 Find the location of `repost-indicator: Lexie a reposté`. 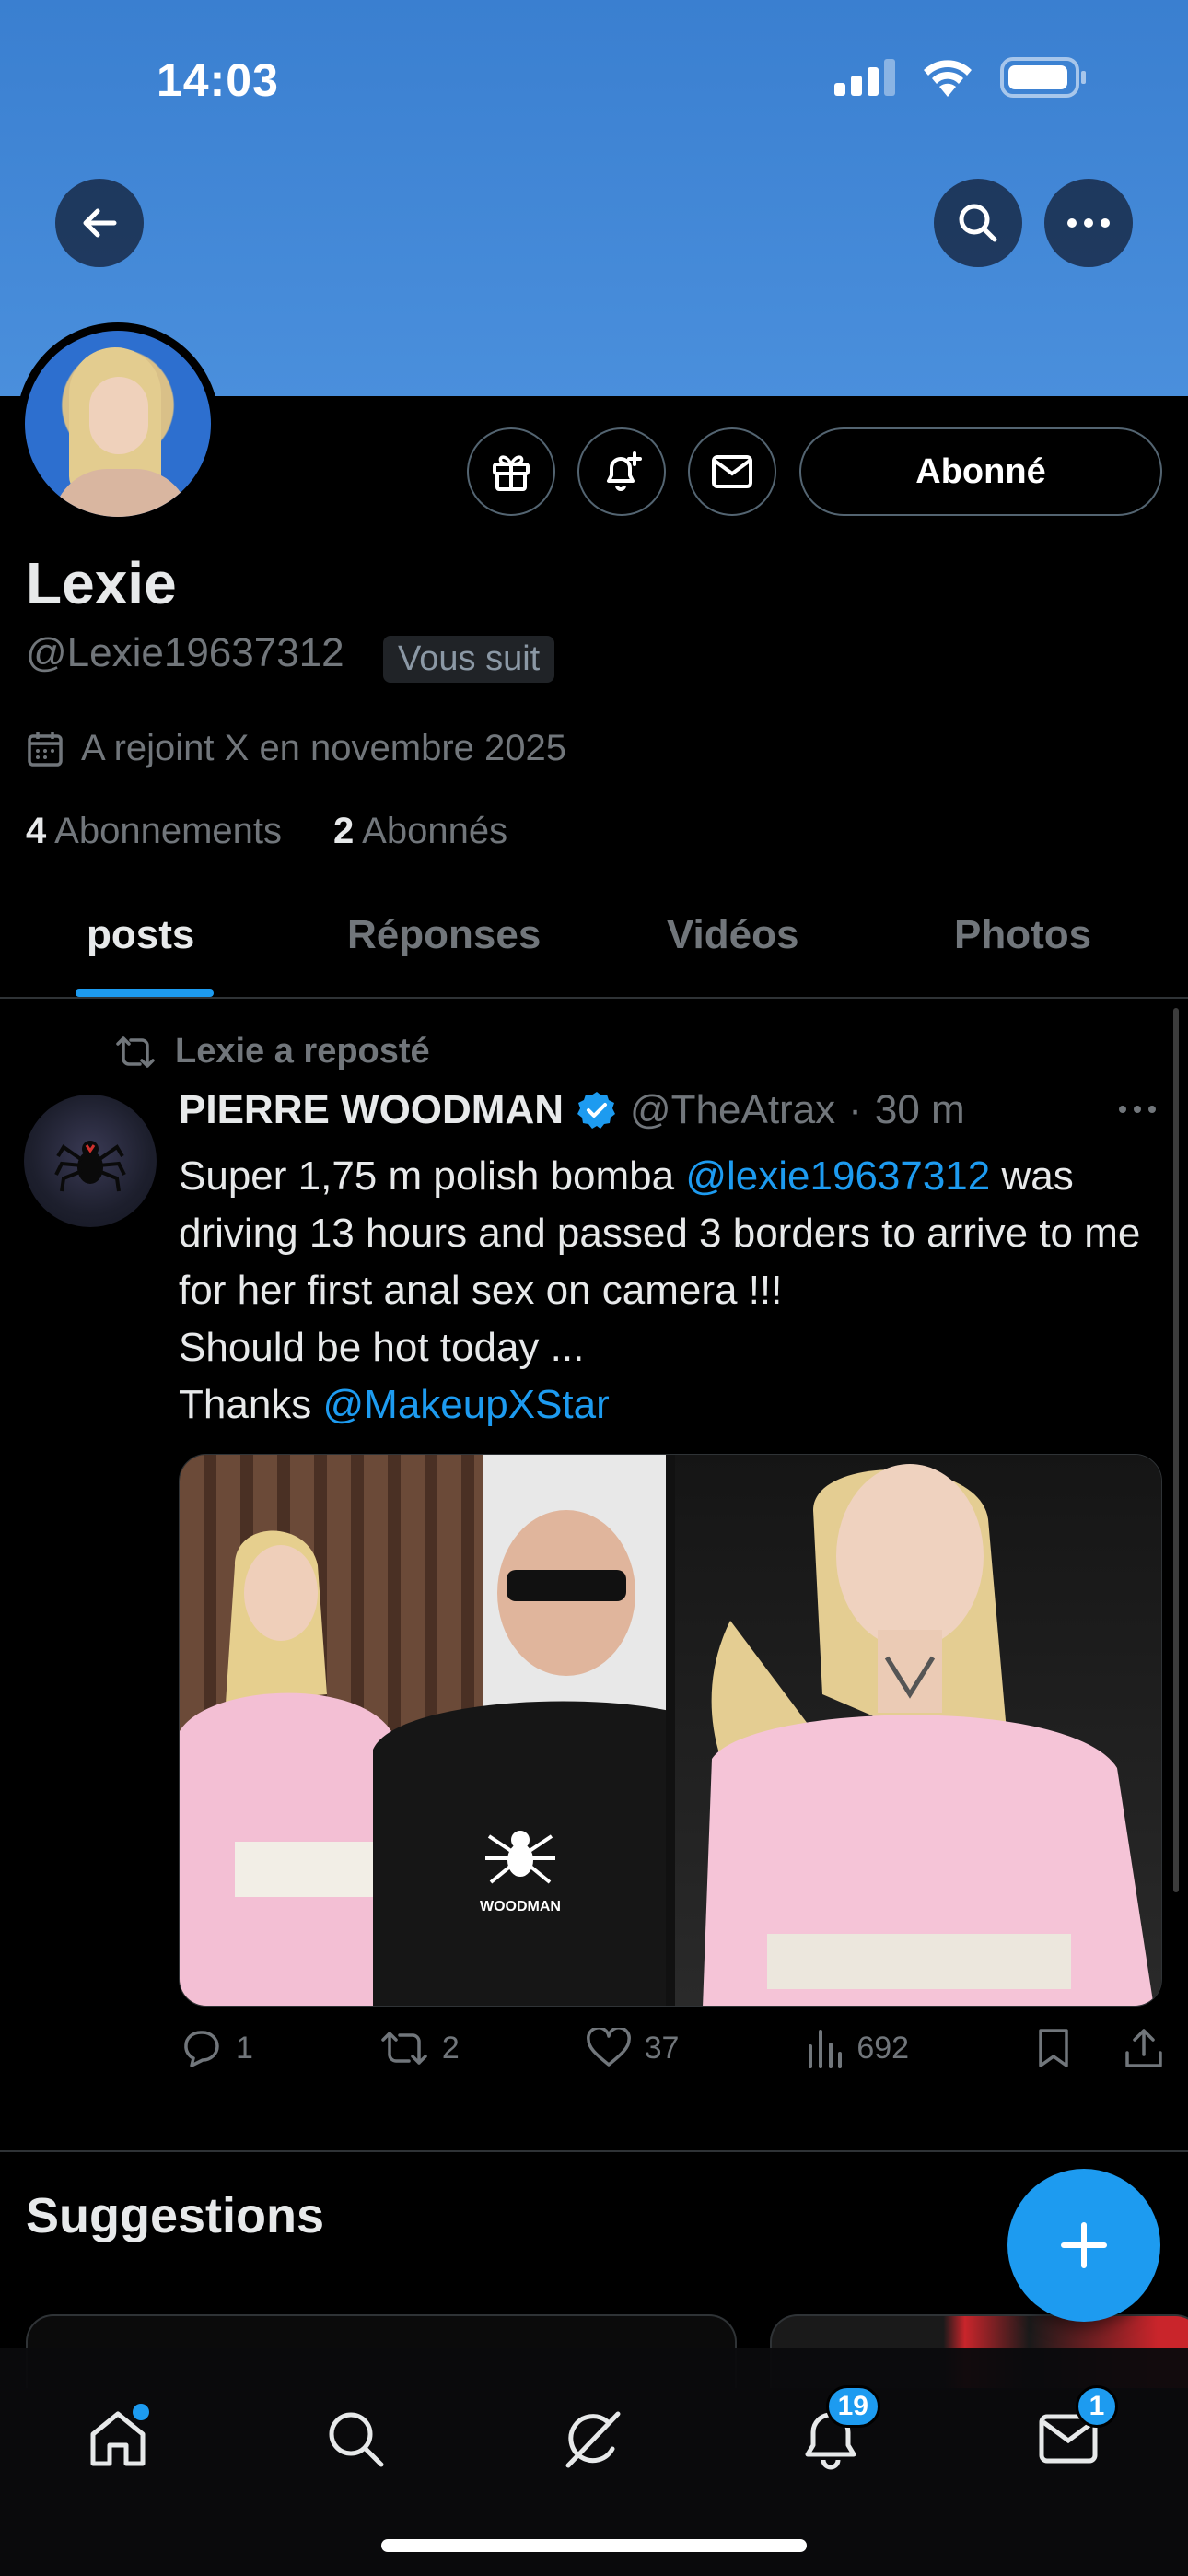

repost-indicator: Lexie a reposté is located at coordinates (272, 1051).